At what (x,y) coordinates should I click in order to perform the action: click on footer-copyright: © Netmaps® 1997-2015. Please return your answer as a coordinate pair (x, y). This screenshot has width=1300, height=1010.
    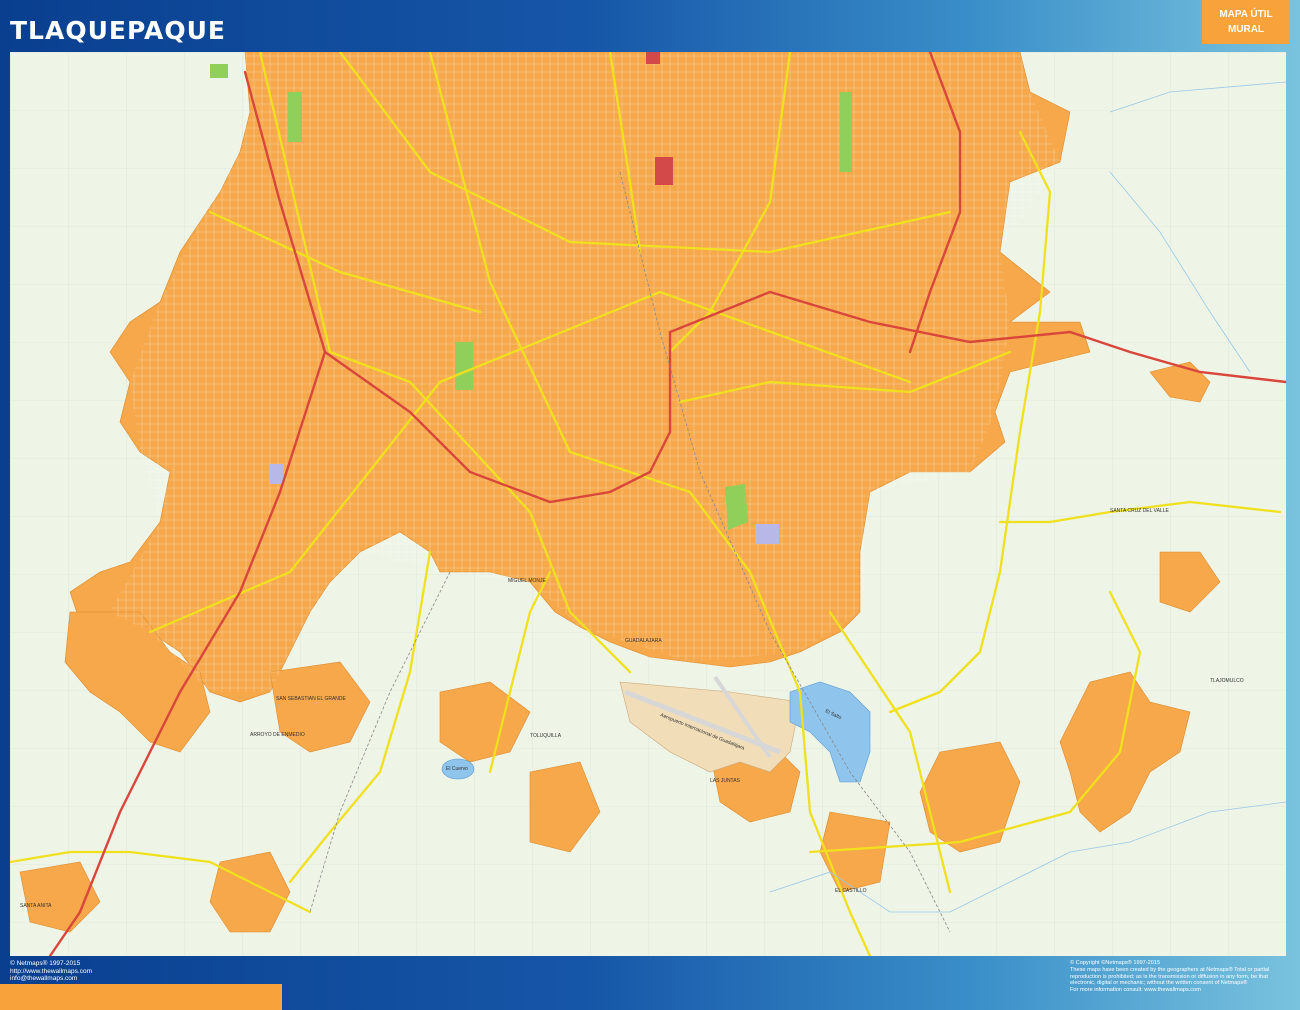
    Looking at the image, I should click on (45, 963).